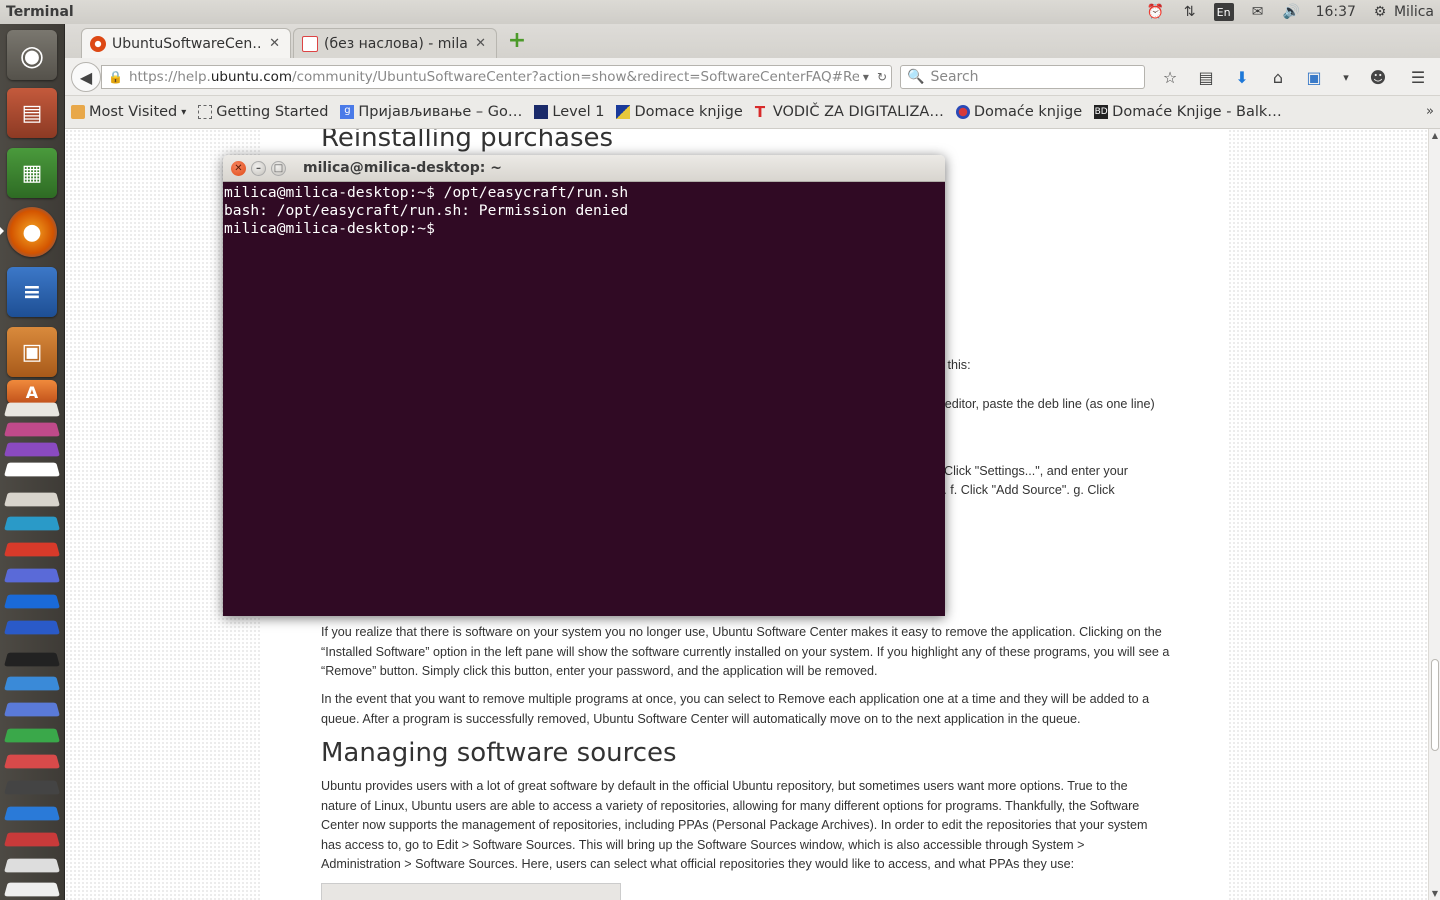  I want to click on page-icon, so click(205, 112).